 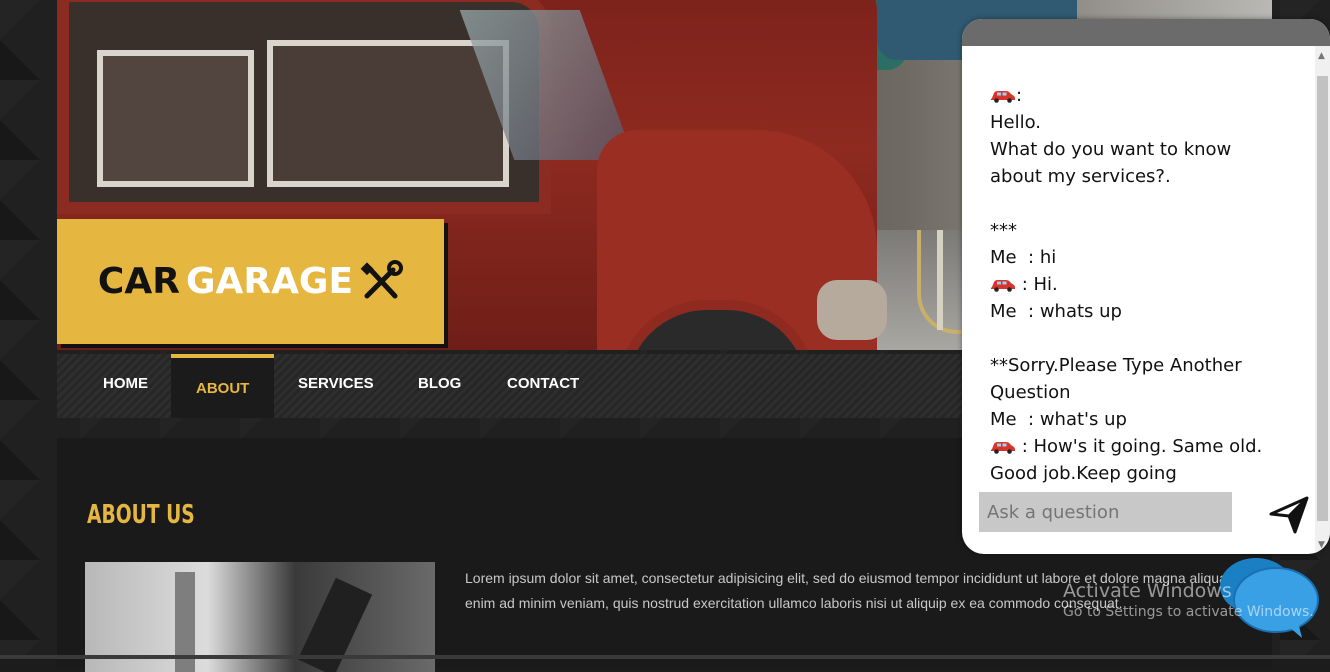 I want to click on nav-contact: CONTACT, so click(x=543, y=386).